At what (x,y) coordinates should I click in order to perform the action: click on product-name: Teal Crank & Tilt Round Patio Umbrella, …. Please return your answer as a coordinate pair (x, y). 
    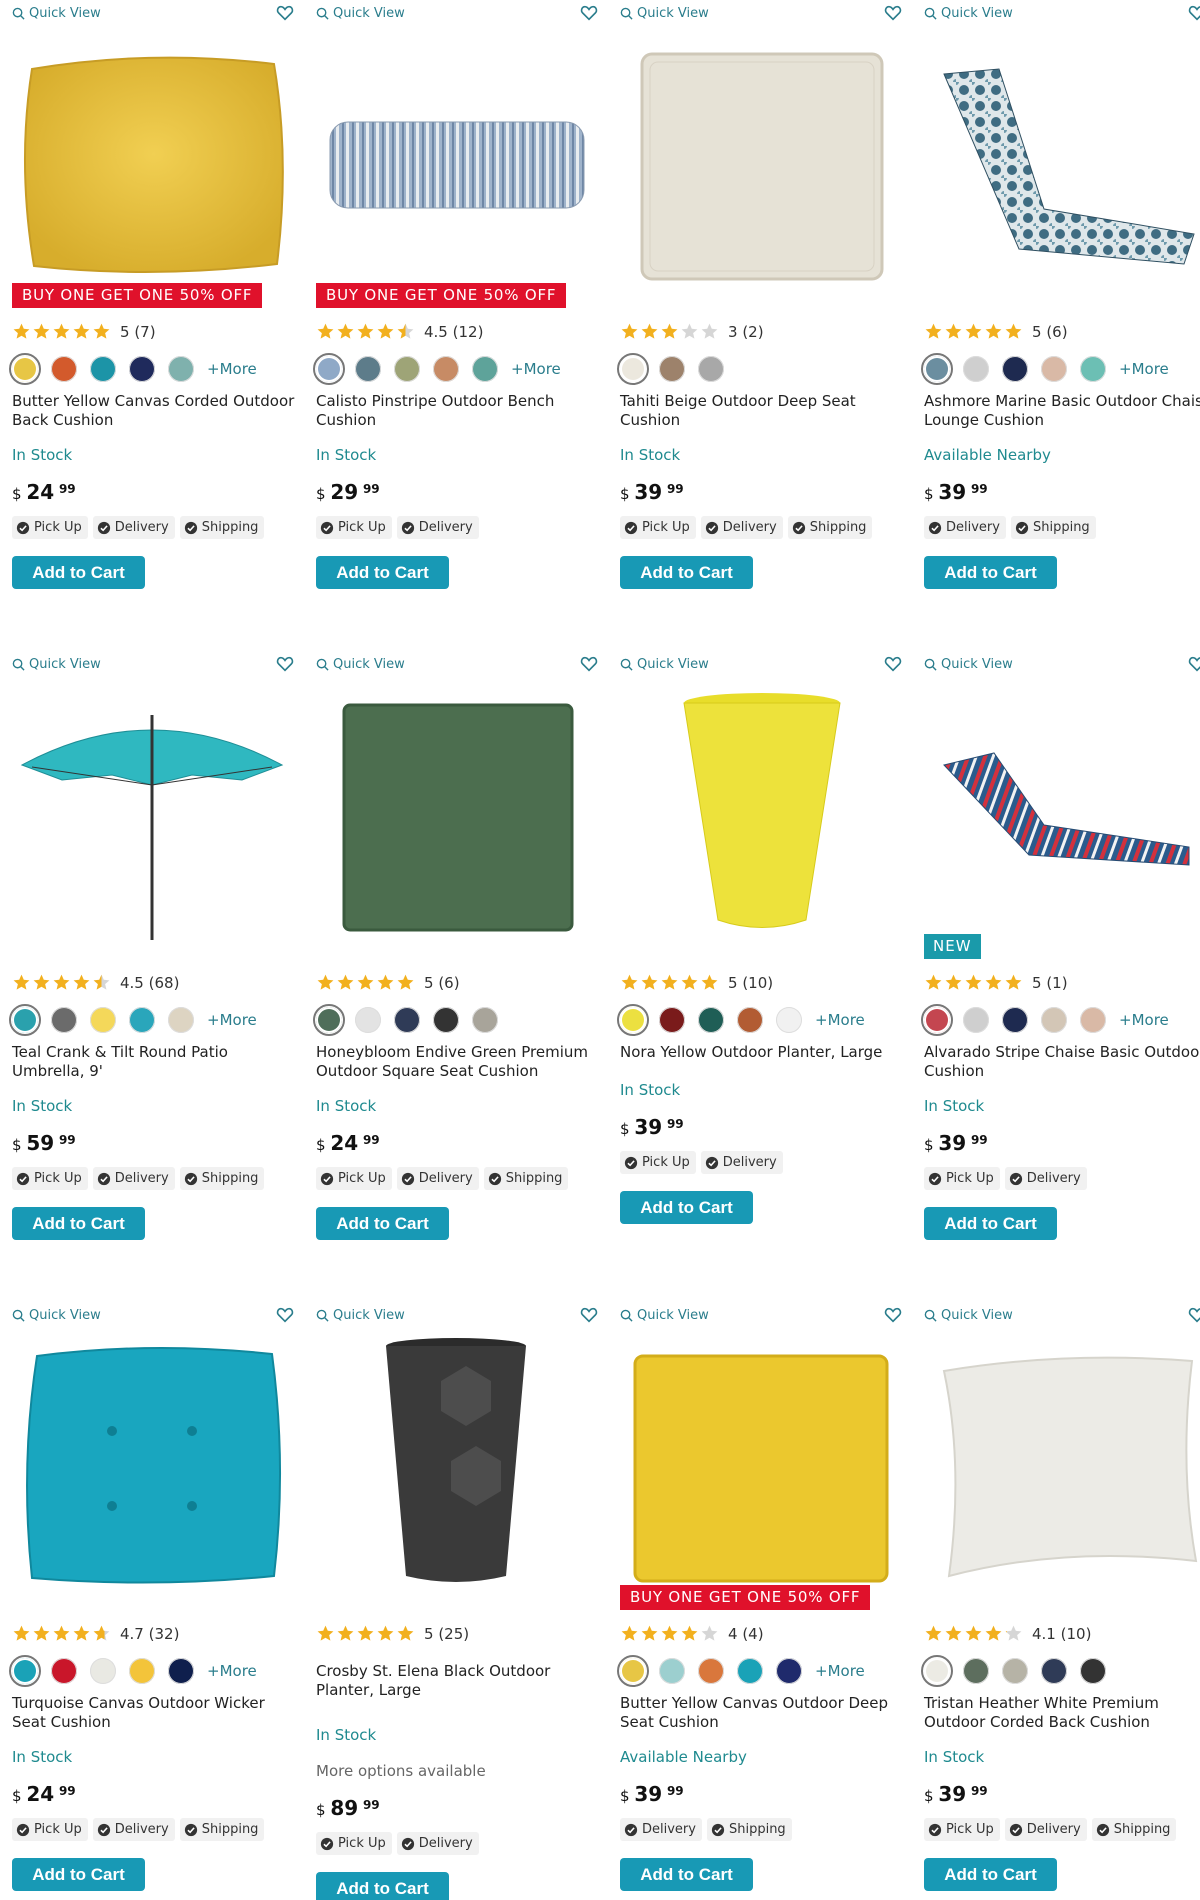
    Looking at the image, I should click on (157, 1062).